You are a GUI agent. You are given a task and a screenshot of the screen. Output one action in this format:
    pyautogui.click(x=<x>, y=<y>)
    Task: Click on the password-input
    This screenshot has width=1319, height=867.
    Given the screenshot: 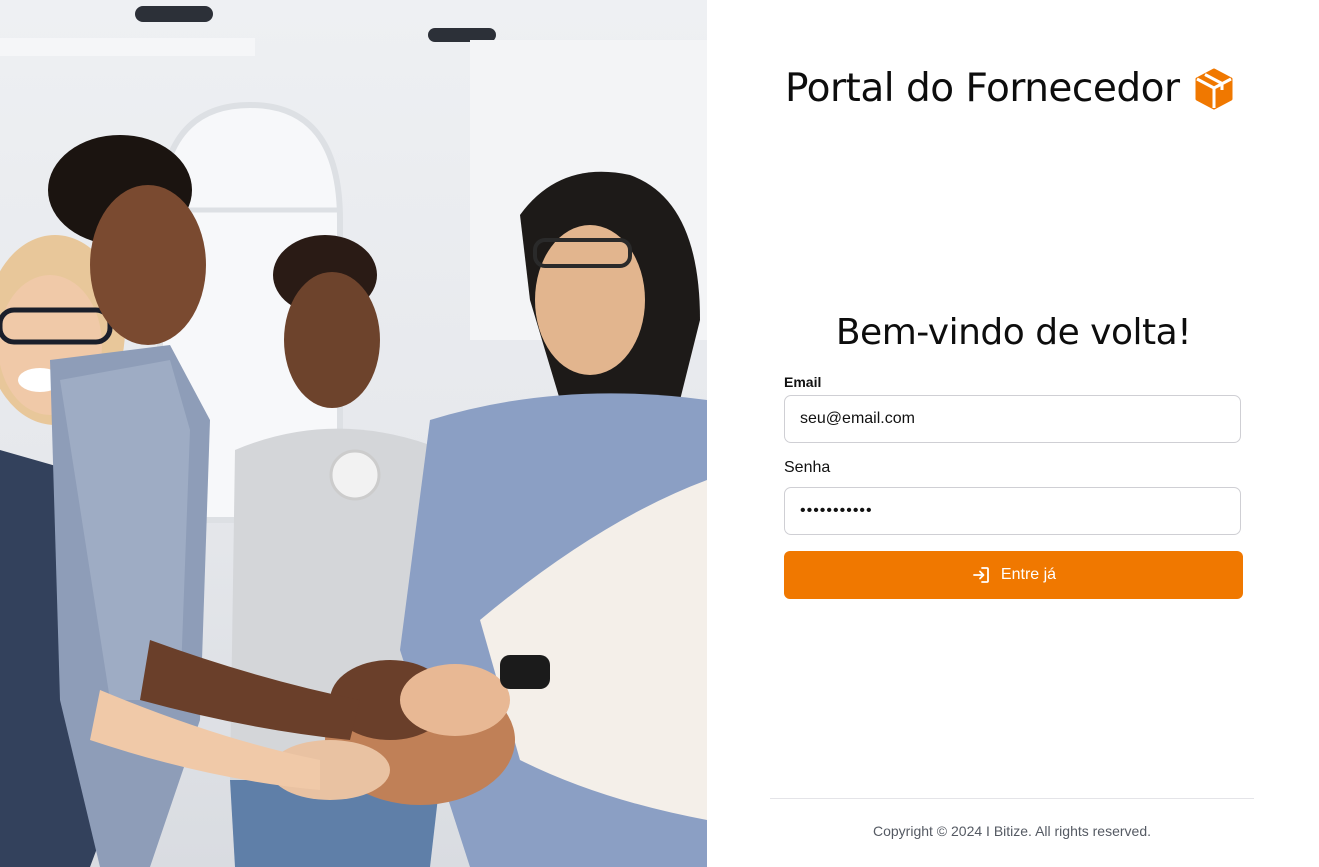 What is the action you would take?
    pyautogui.click(x=1012, y=511)
    